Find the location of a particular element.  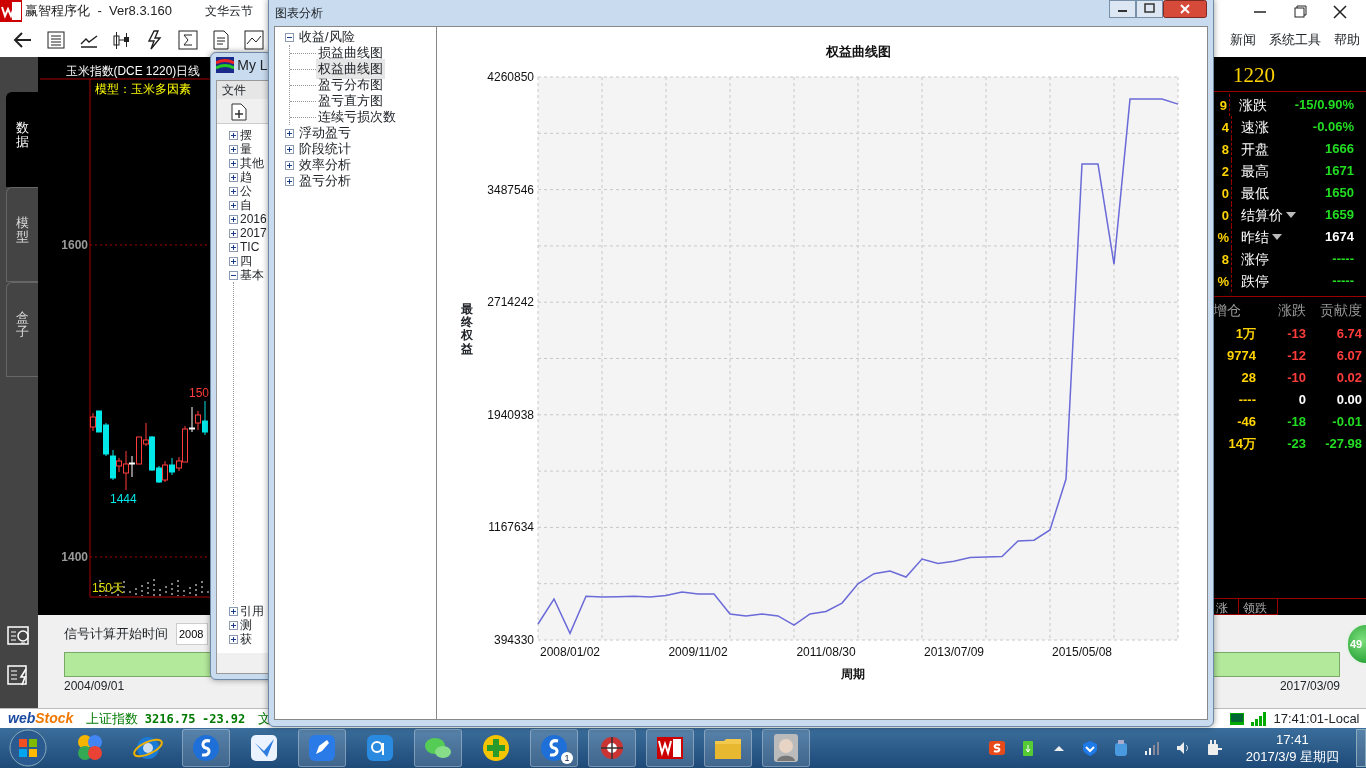

table-cell-text: 28 is located at coordinates (1248, 378).